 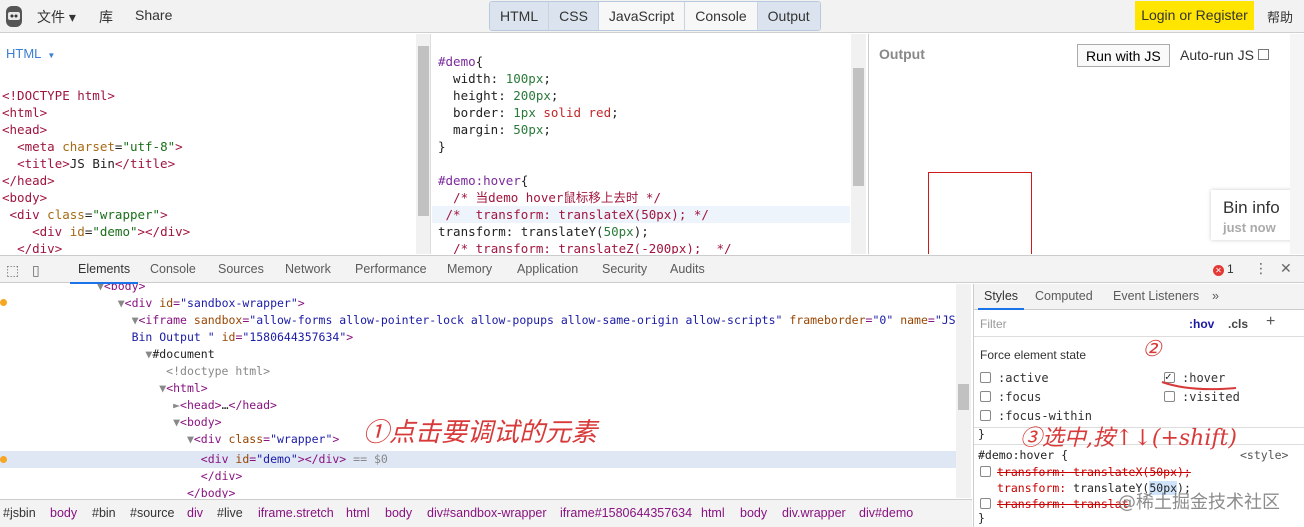 I want to click on tree-node: ▼<div id="sandbox-wrapper">, so click(x=152, y=303).